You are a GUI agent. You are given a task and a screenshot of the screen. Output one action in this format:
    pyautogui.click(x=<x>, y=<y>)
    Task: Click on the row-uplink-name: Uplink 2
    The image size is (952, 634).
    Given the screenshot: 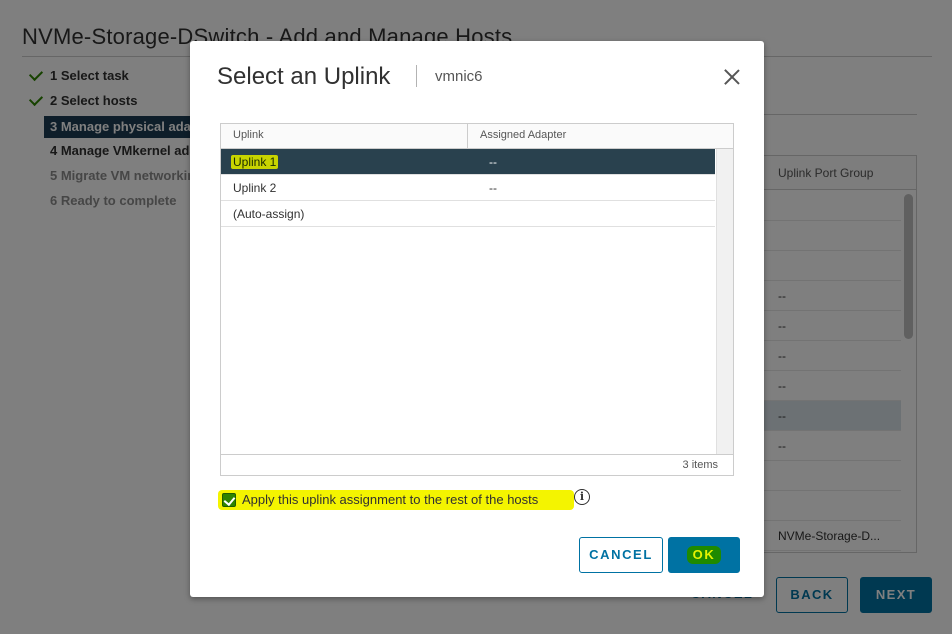 What is the action you would take?
    pyautogui.click(x=255, y=188)
    